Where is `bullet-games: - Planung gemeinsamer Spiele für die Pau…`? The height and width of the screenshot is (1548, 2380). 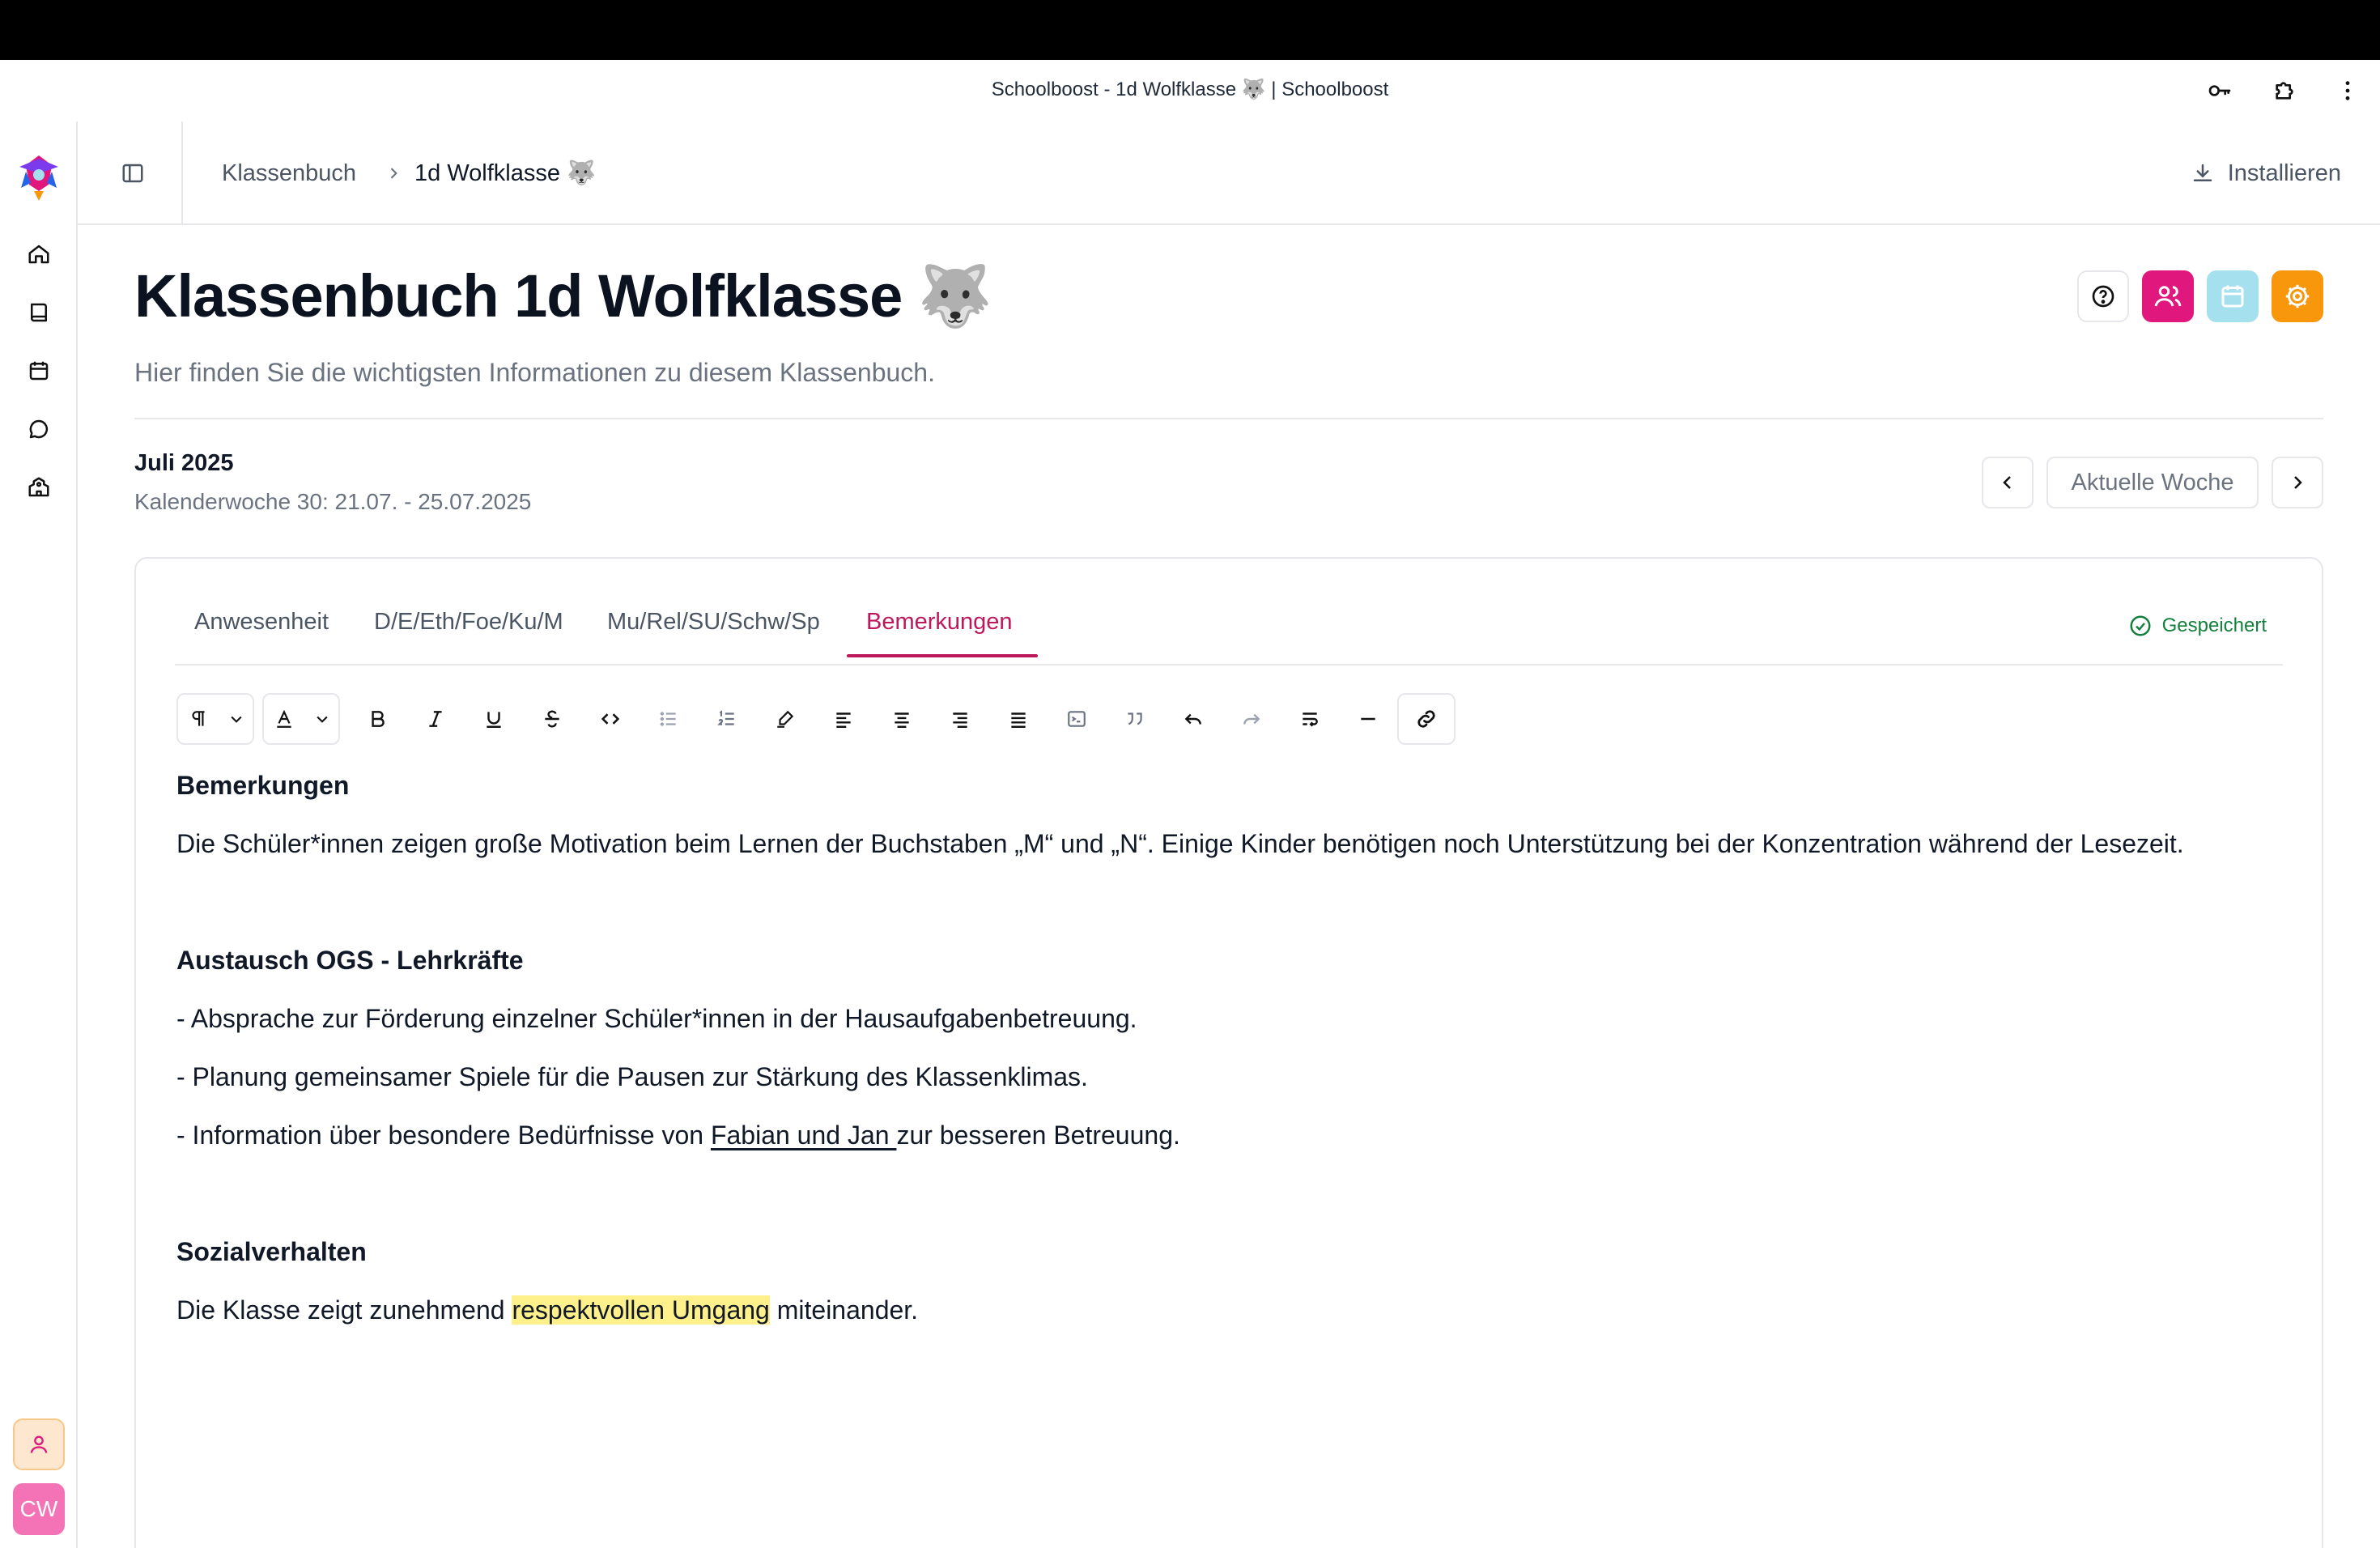 bullet-games: - Planung gemeinsamer Spiele für die Pau… is located at coordinates (632, 1076).